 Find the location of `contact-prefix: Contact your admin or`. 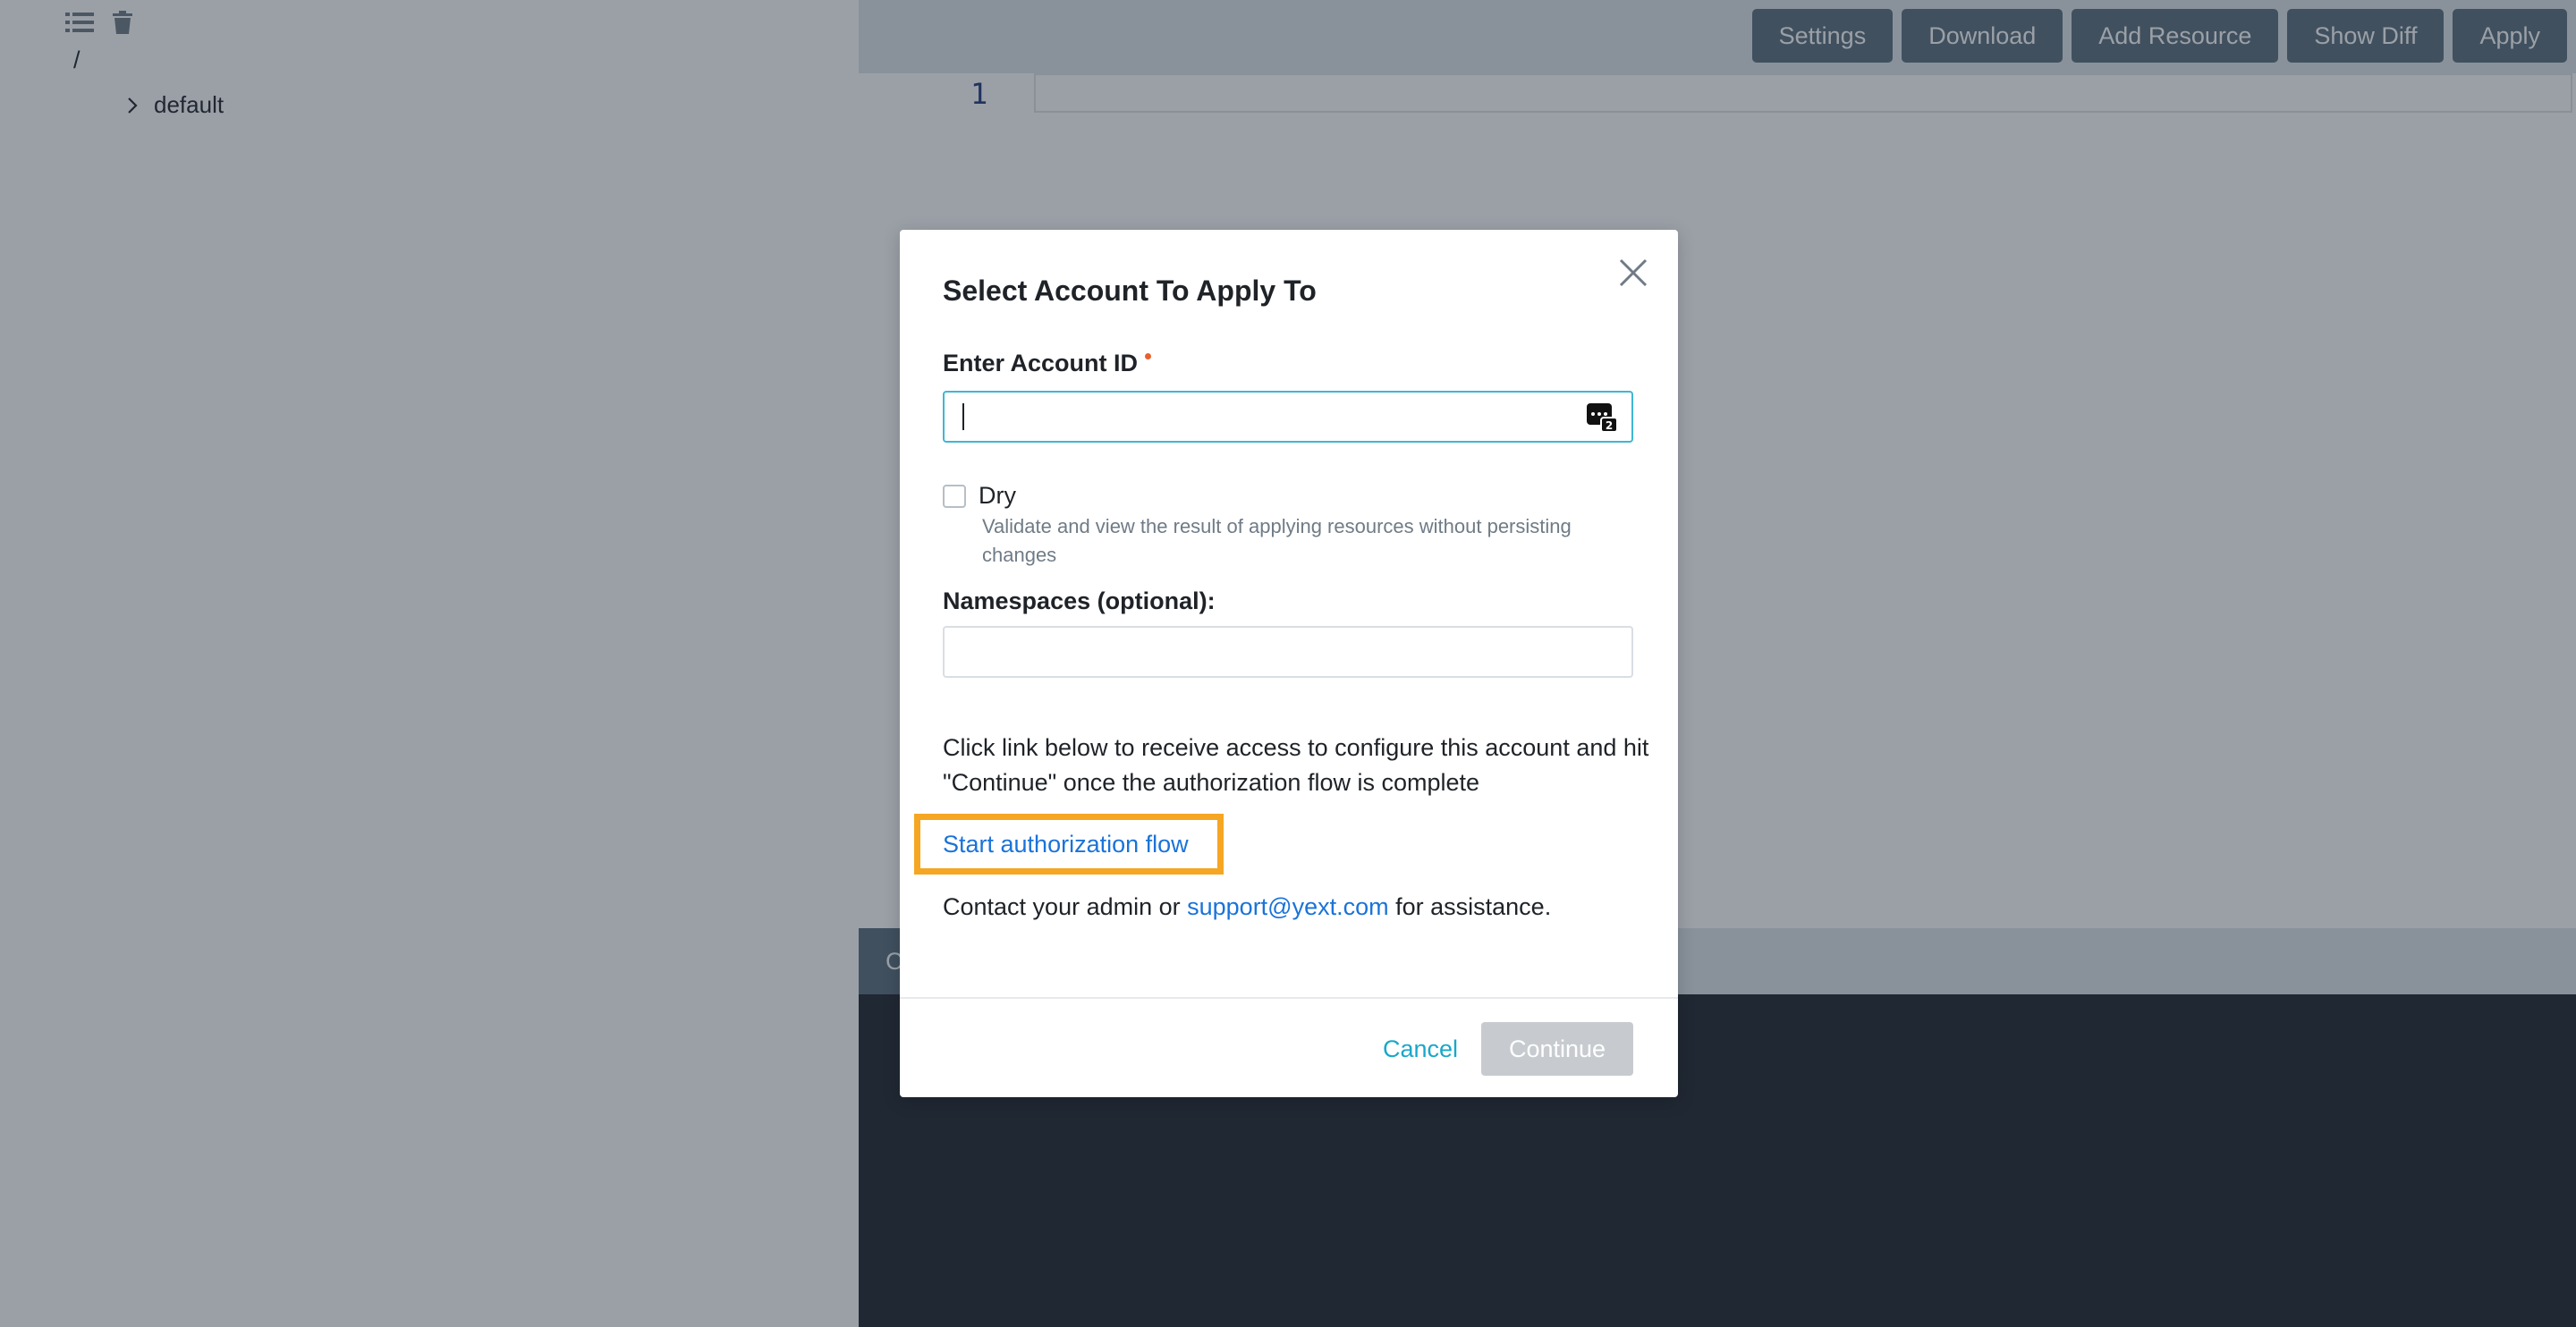

contact-prefix: Contact your admin or is located at coordinates (1065, 906).